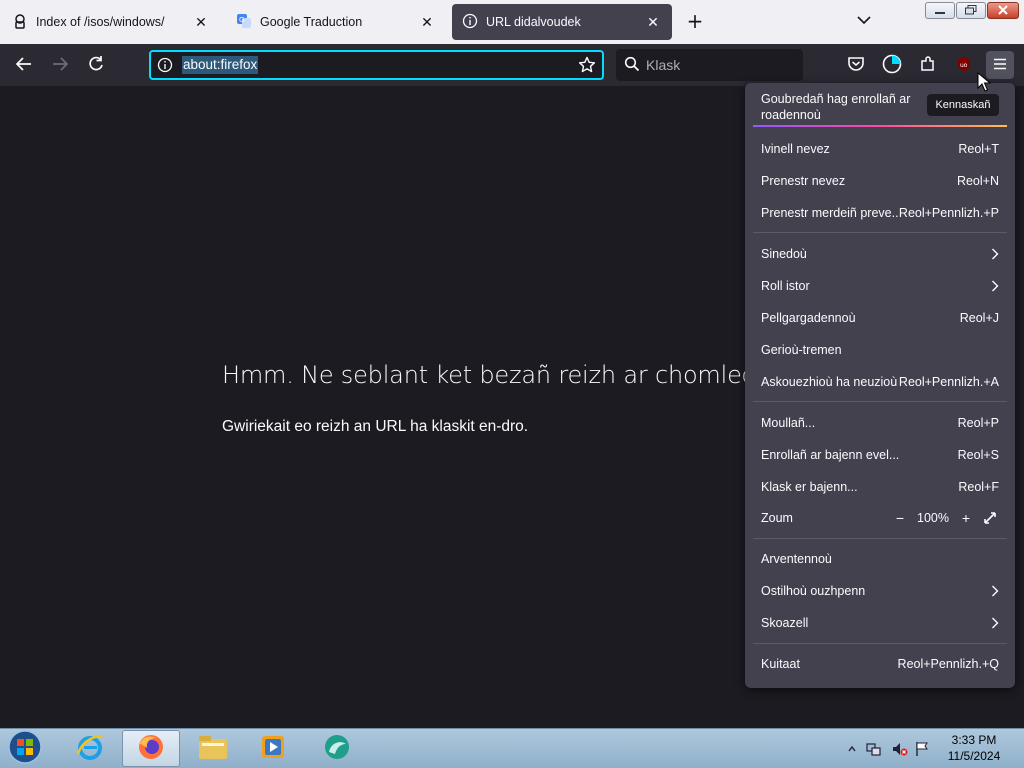 This screenshot has height=768, width=1024. What do you see at coordinates (336, 22) in the screenshot?
I see `tab-google-traduction: G Google Traduction ✕` at bounding box center [336, 22].